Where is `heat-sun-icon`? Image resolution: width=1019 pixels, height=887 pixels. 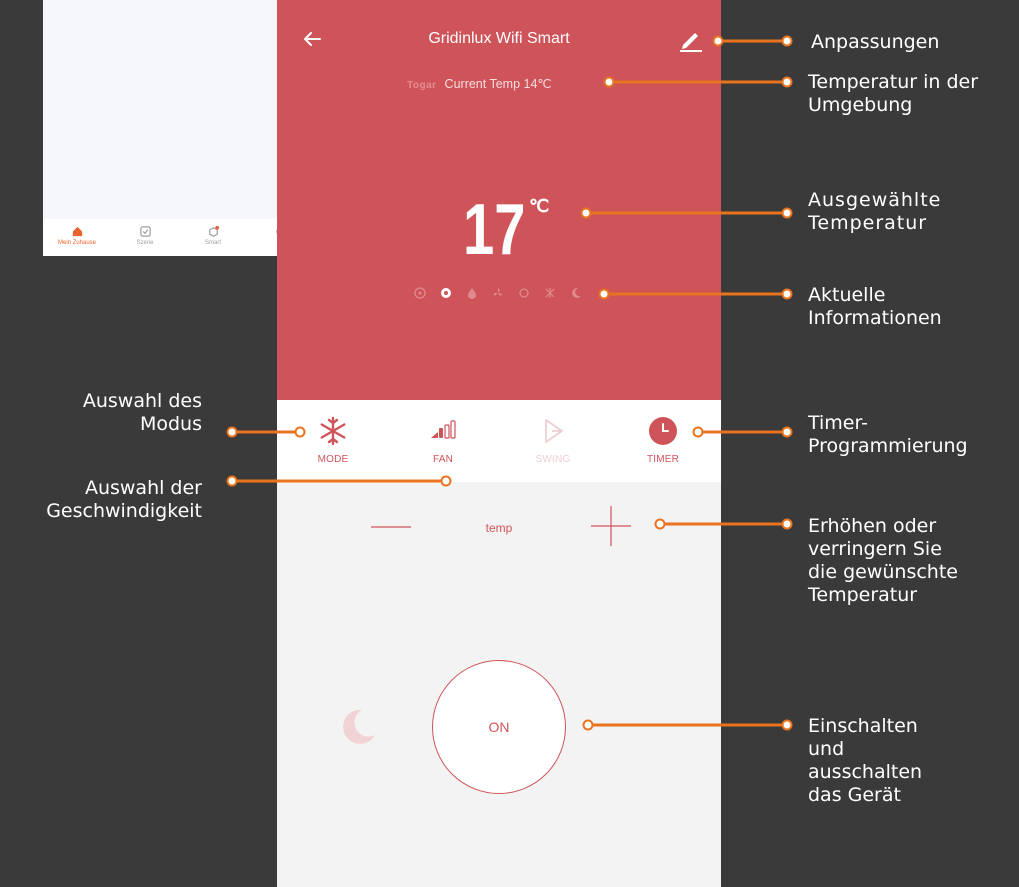 heat-sun-icon is located at coordinates (524, 293).